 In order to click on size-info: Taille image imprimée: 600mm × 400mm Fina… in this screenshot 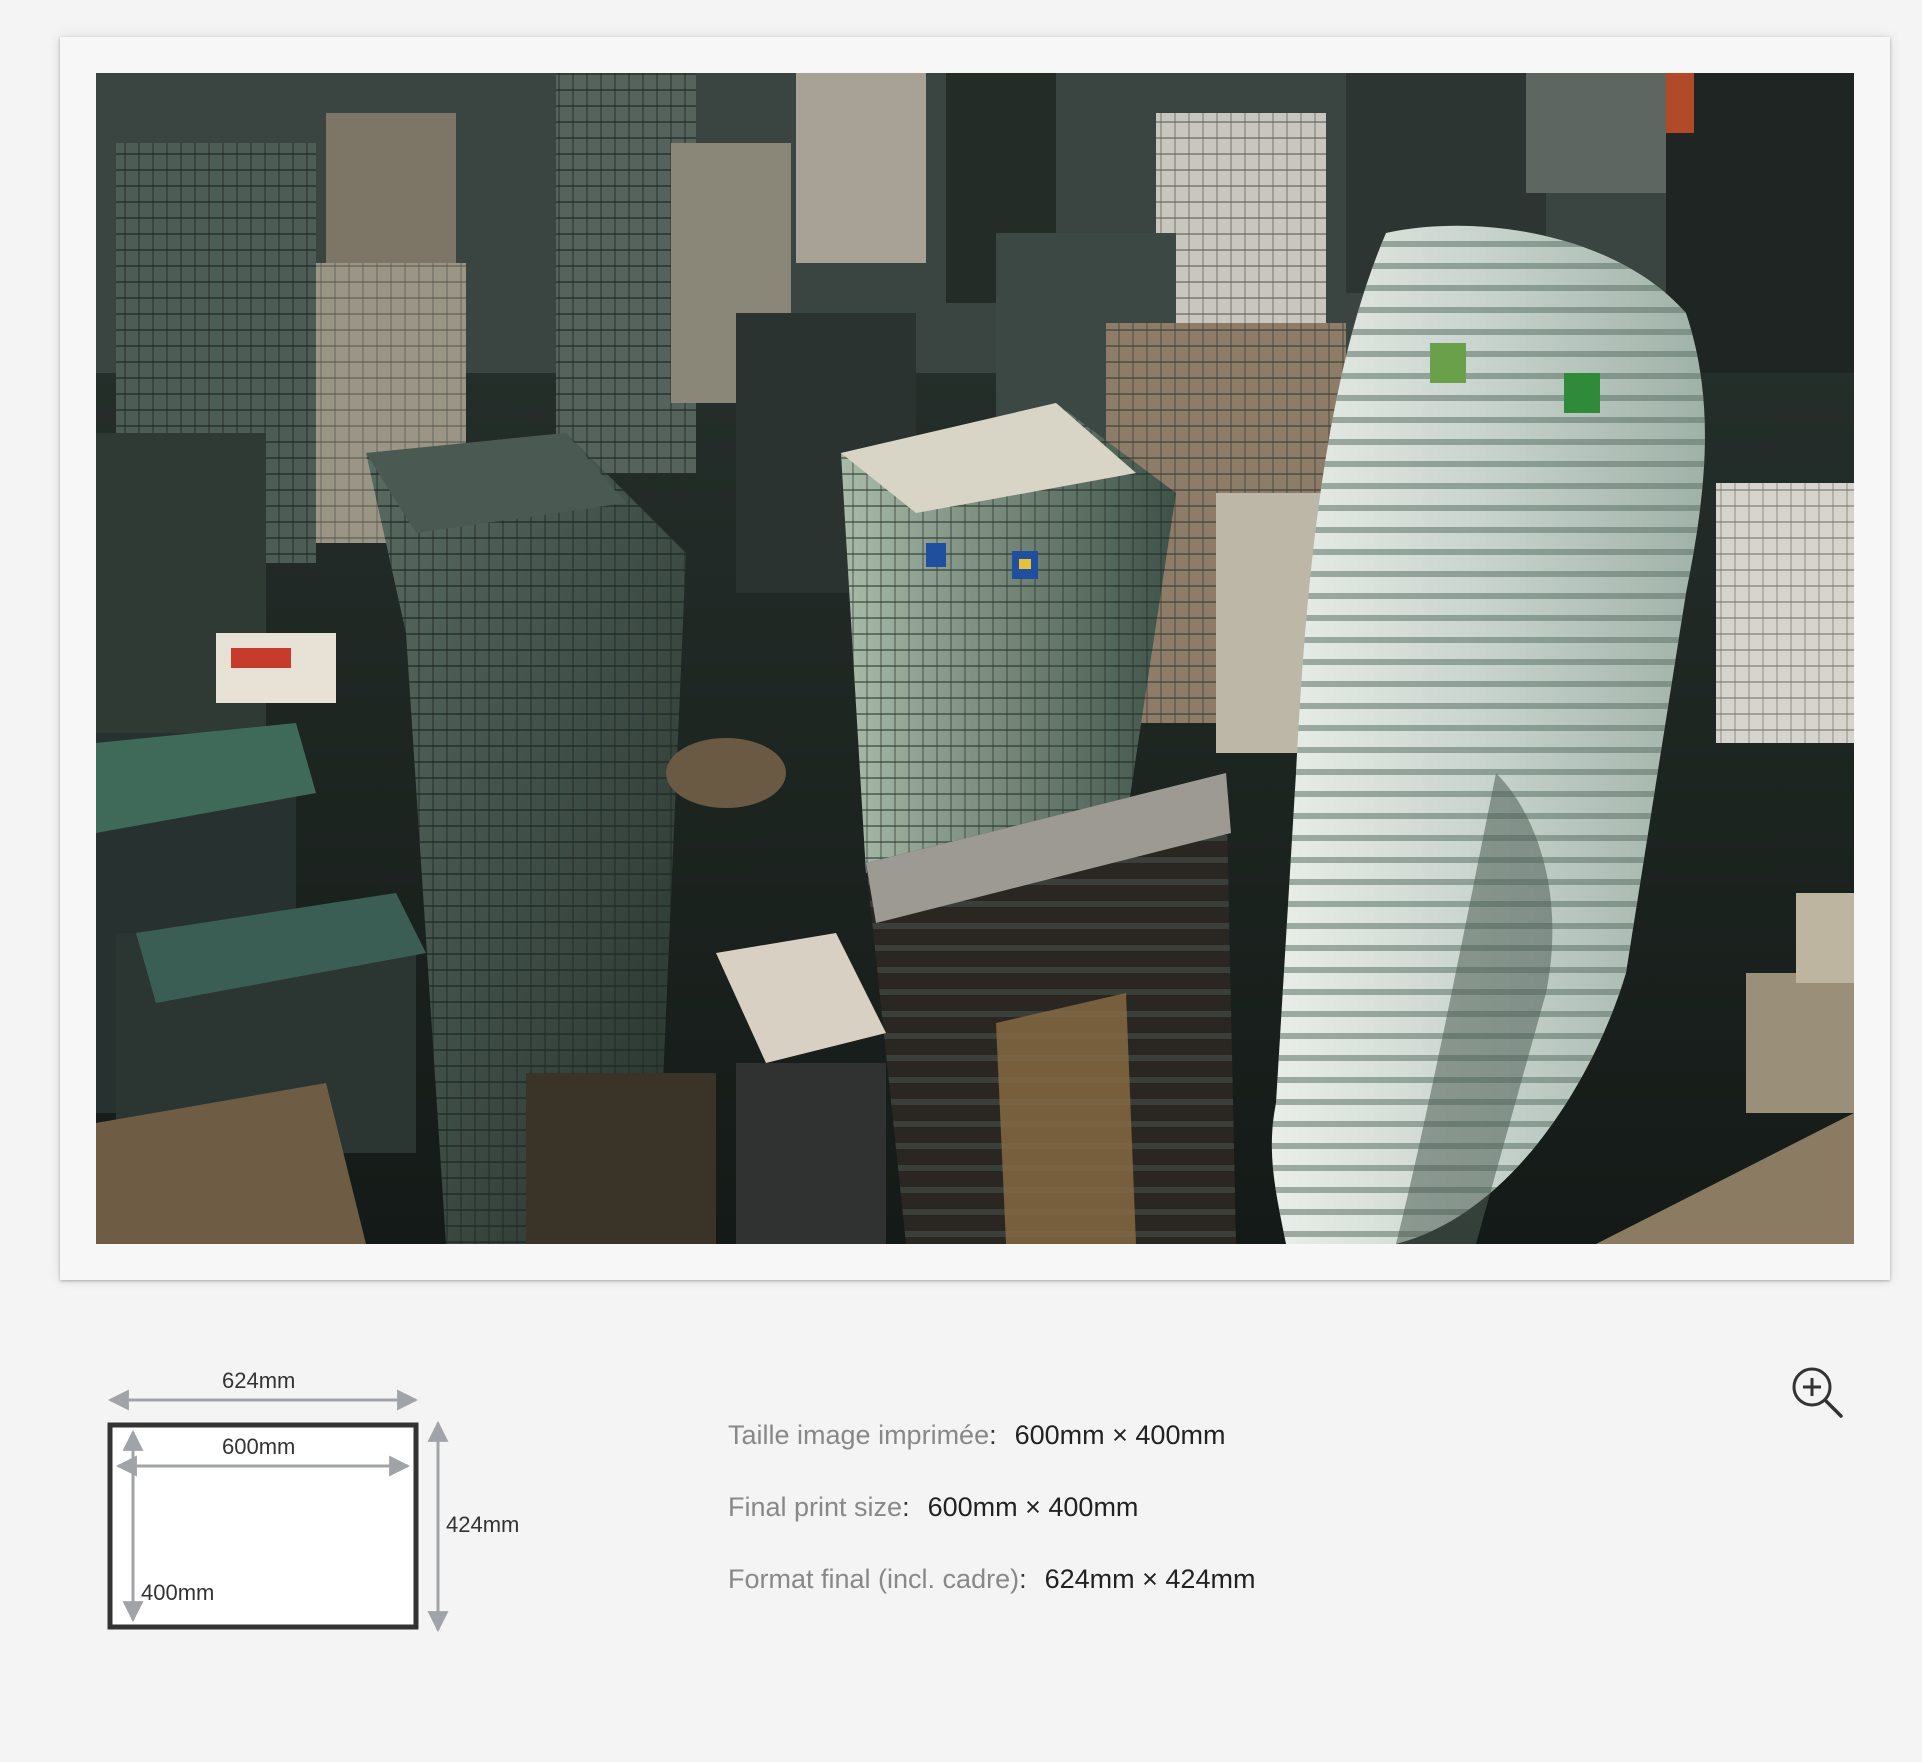, I will do `click(991, 1528)`.